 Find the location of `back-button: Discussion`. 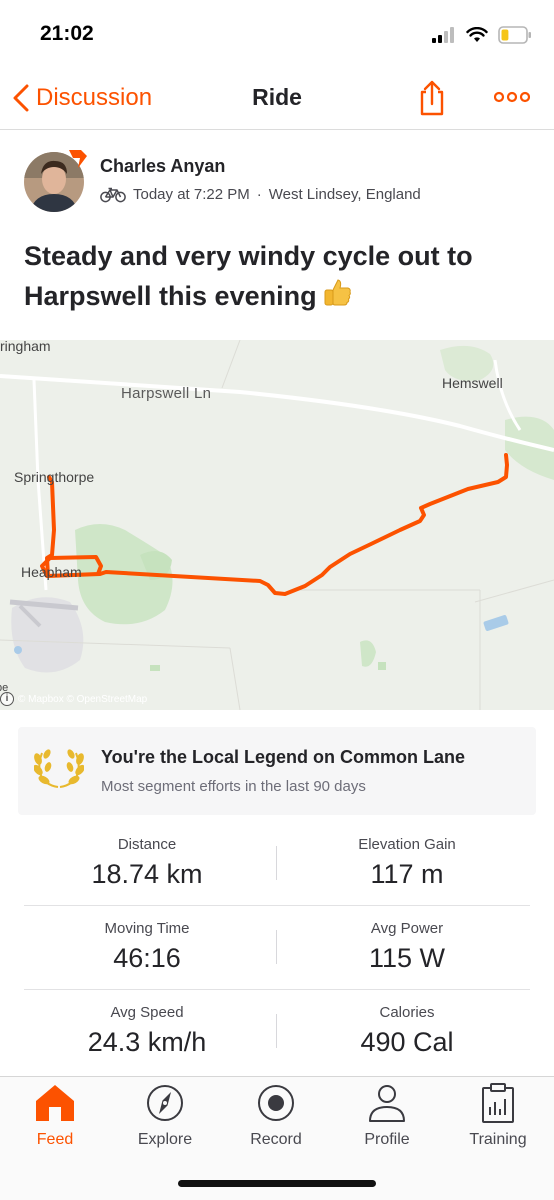

back-button: Discussion is located at coordinates (82, 98).